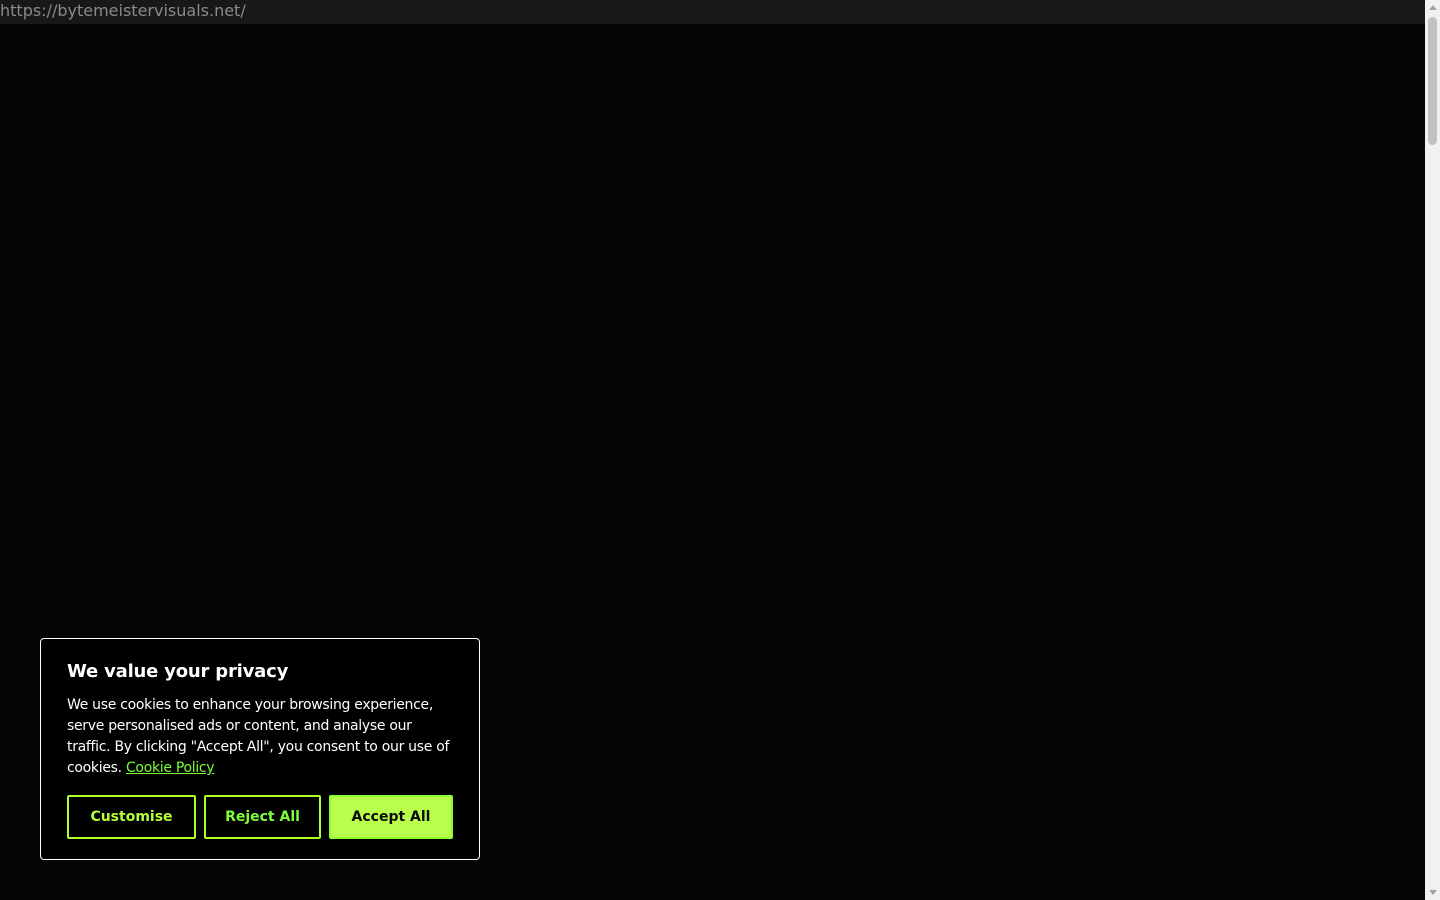 The image size is (1440, 900). Describe the element at coordinates (1433, 892) in the screenshot. I see `chevron-down-icon` at that location.